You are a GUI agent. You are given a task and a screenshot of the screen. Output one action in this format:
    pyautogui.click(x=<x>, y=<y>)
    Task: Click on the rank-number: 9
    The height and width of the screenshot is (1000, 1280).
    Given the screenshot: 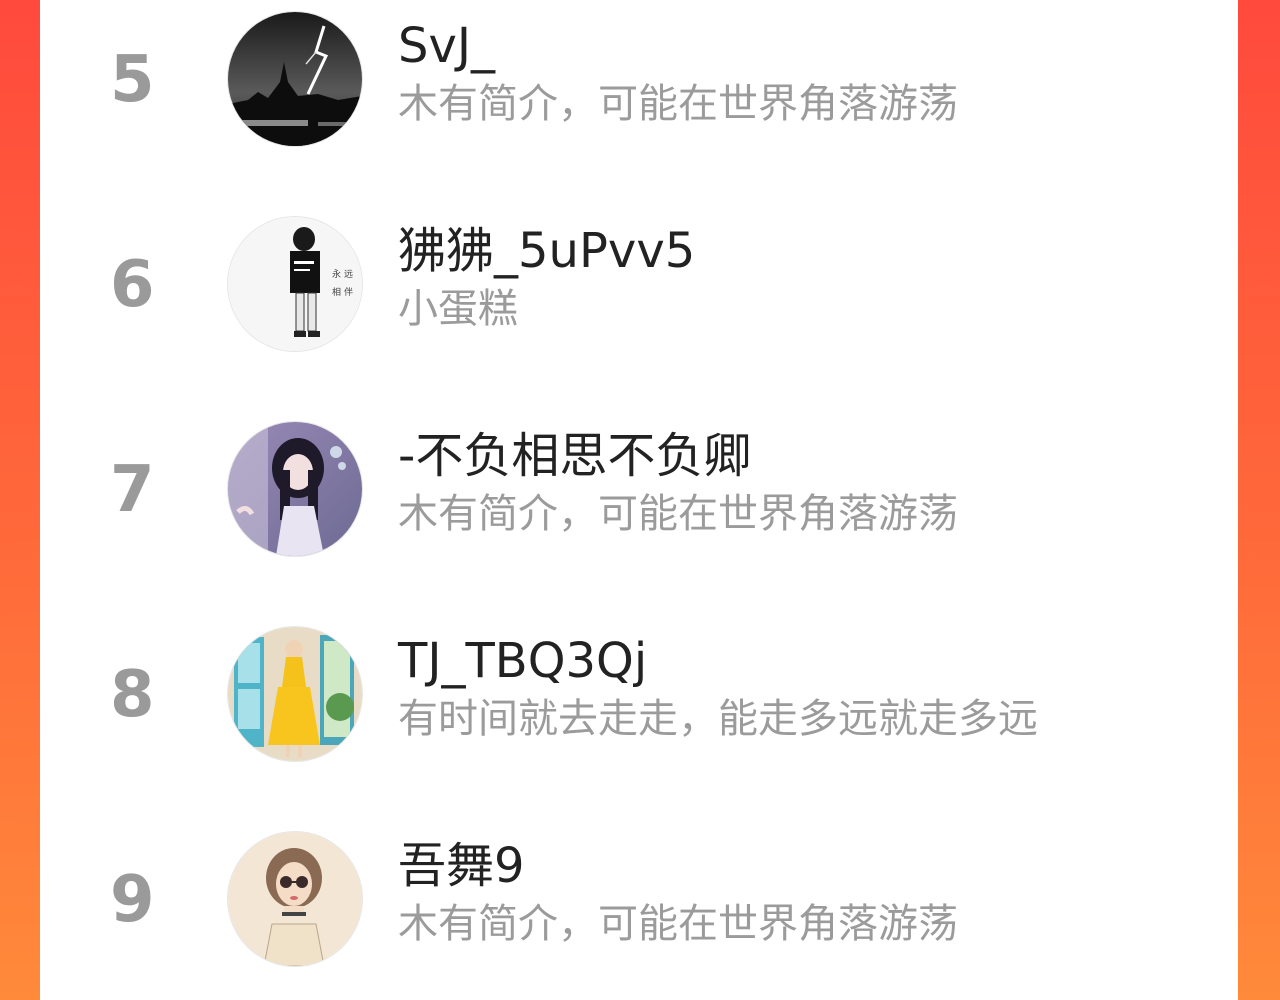 What is the action you would take?
    pyautogui.click(x=132, y=900)
    